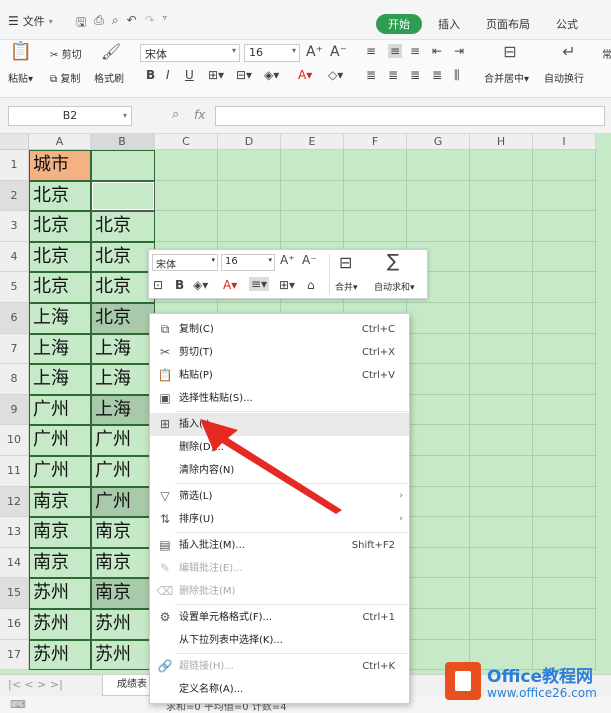  Describe the element at coordinates (540, 677) in the screenshot. I see `watermark-title: Office教程网` at that location.